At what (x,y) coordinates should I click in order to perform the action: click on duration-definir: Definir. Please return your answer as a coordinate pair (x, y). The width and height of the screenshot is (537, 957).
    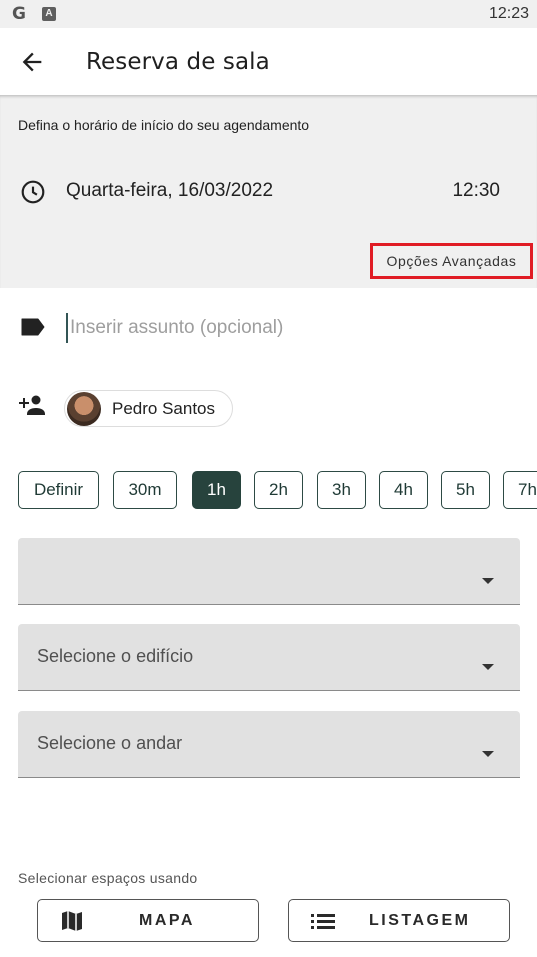
    Looking at the image, I should click on (58, 490).